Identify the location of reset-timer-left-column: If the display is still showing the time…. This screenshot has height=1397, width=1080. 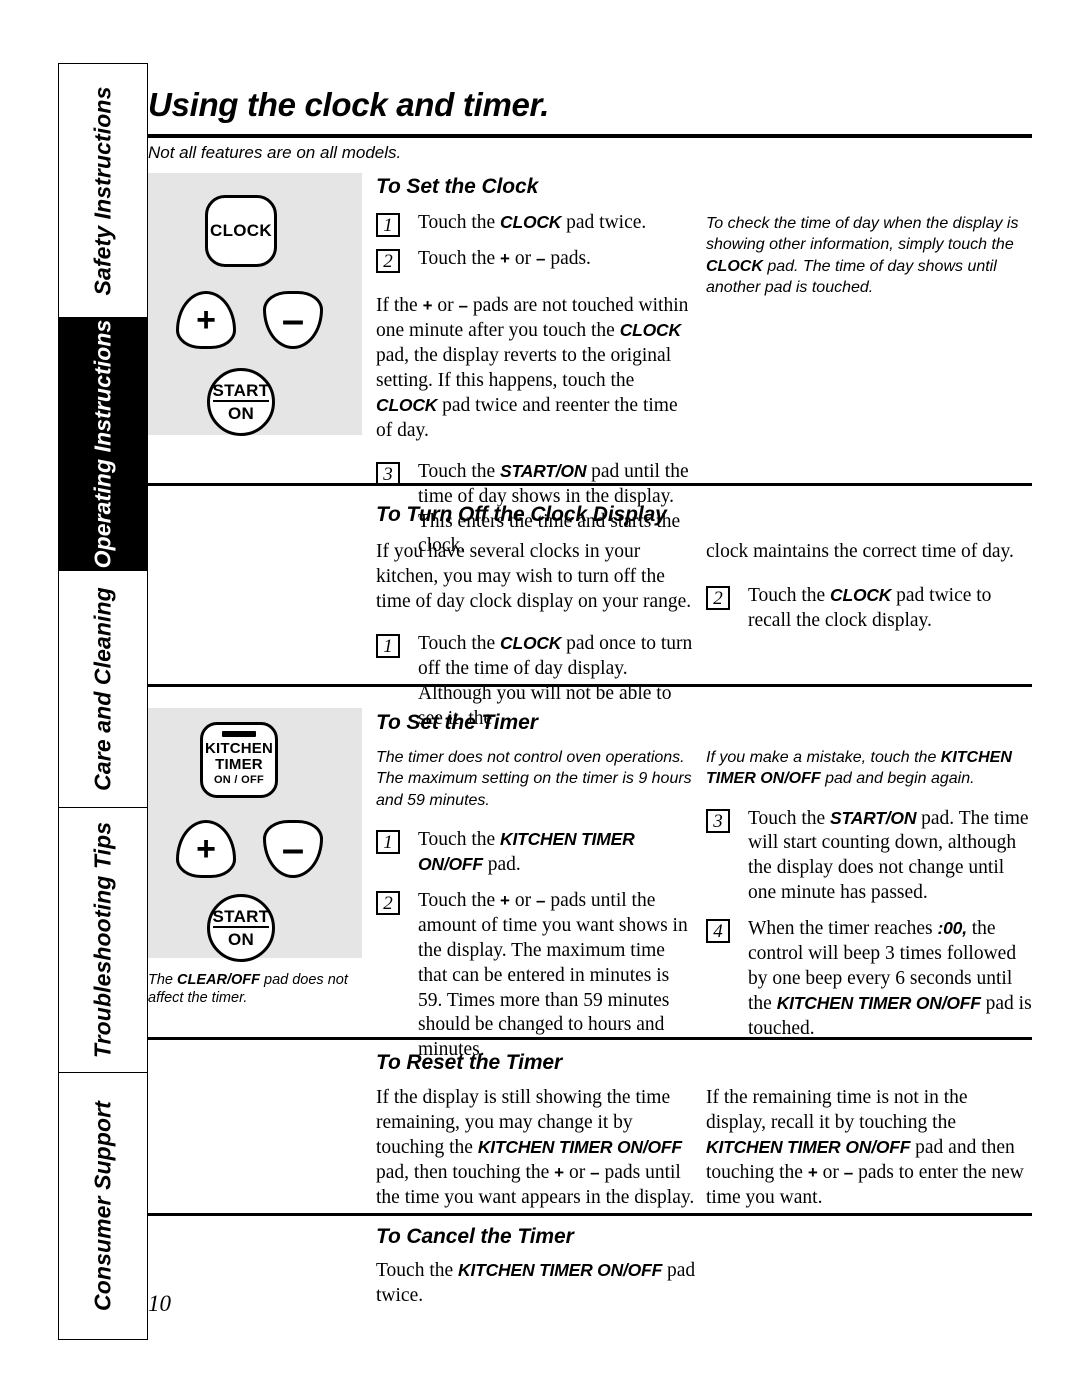
(536, 1148).